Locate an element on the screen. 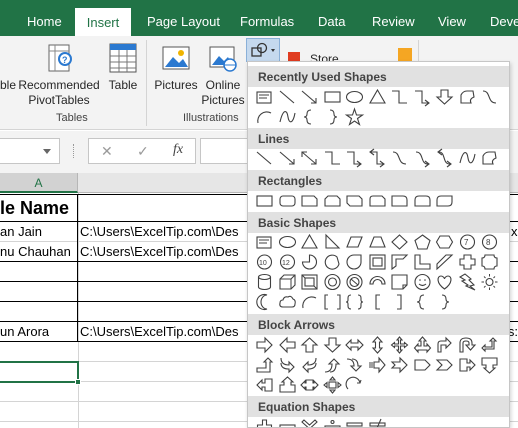 This screenshot has width=518, height=428. quad-arrow-icon is located at coordinates (399, 345).